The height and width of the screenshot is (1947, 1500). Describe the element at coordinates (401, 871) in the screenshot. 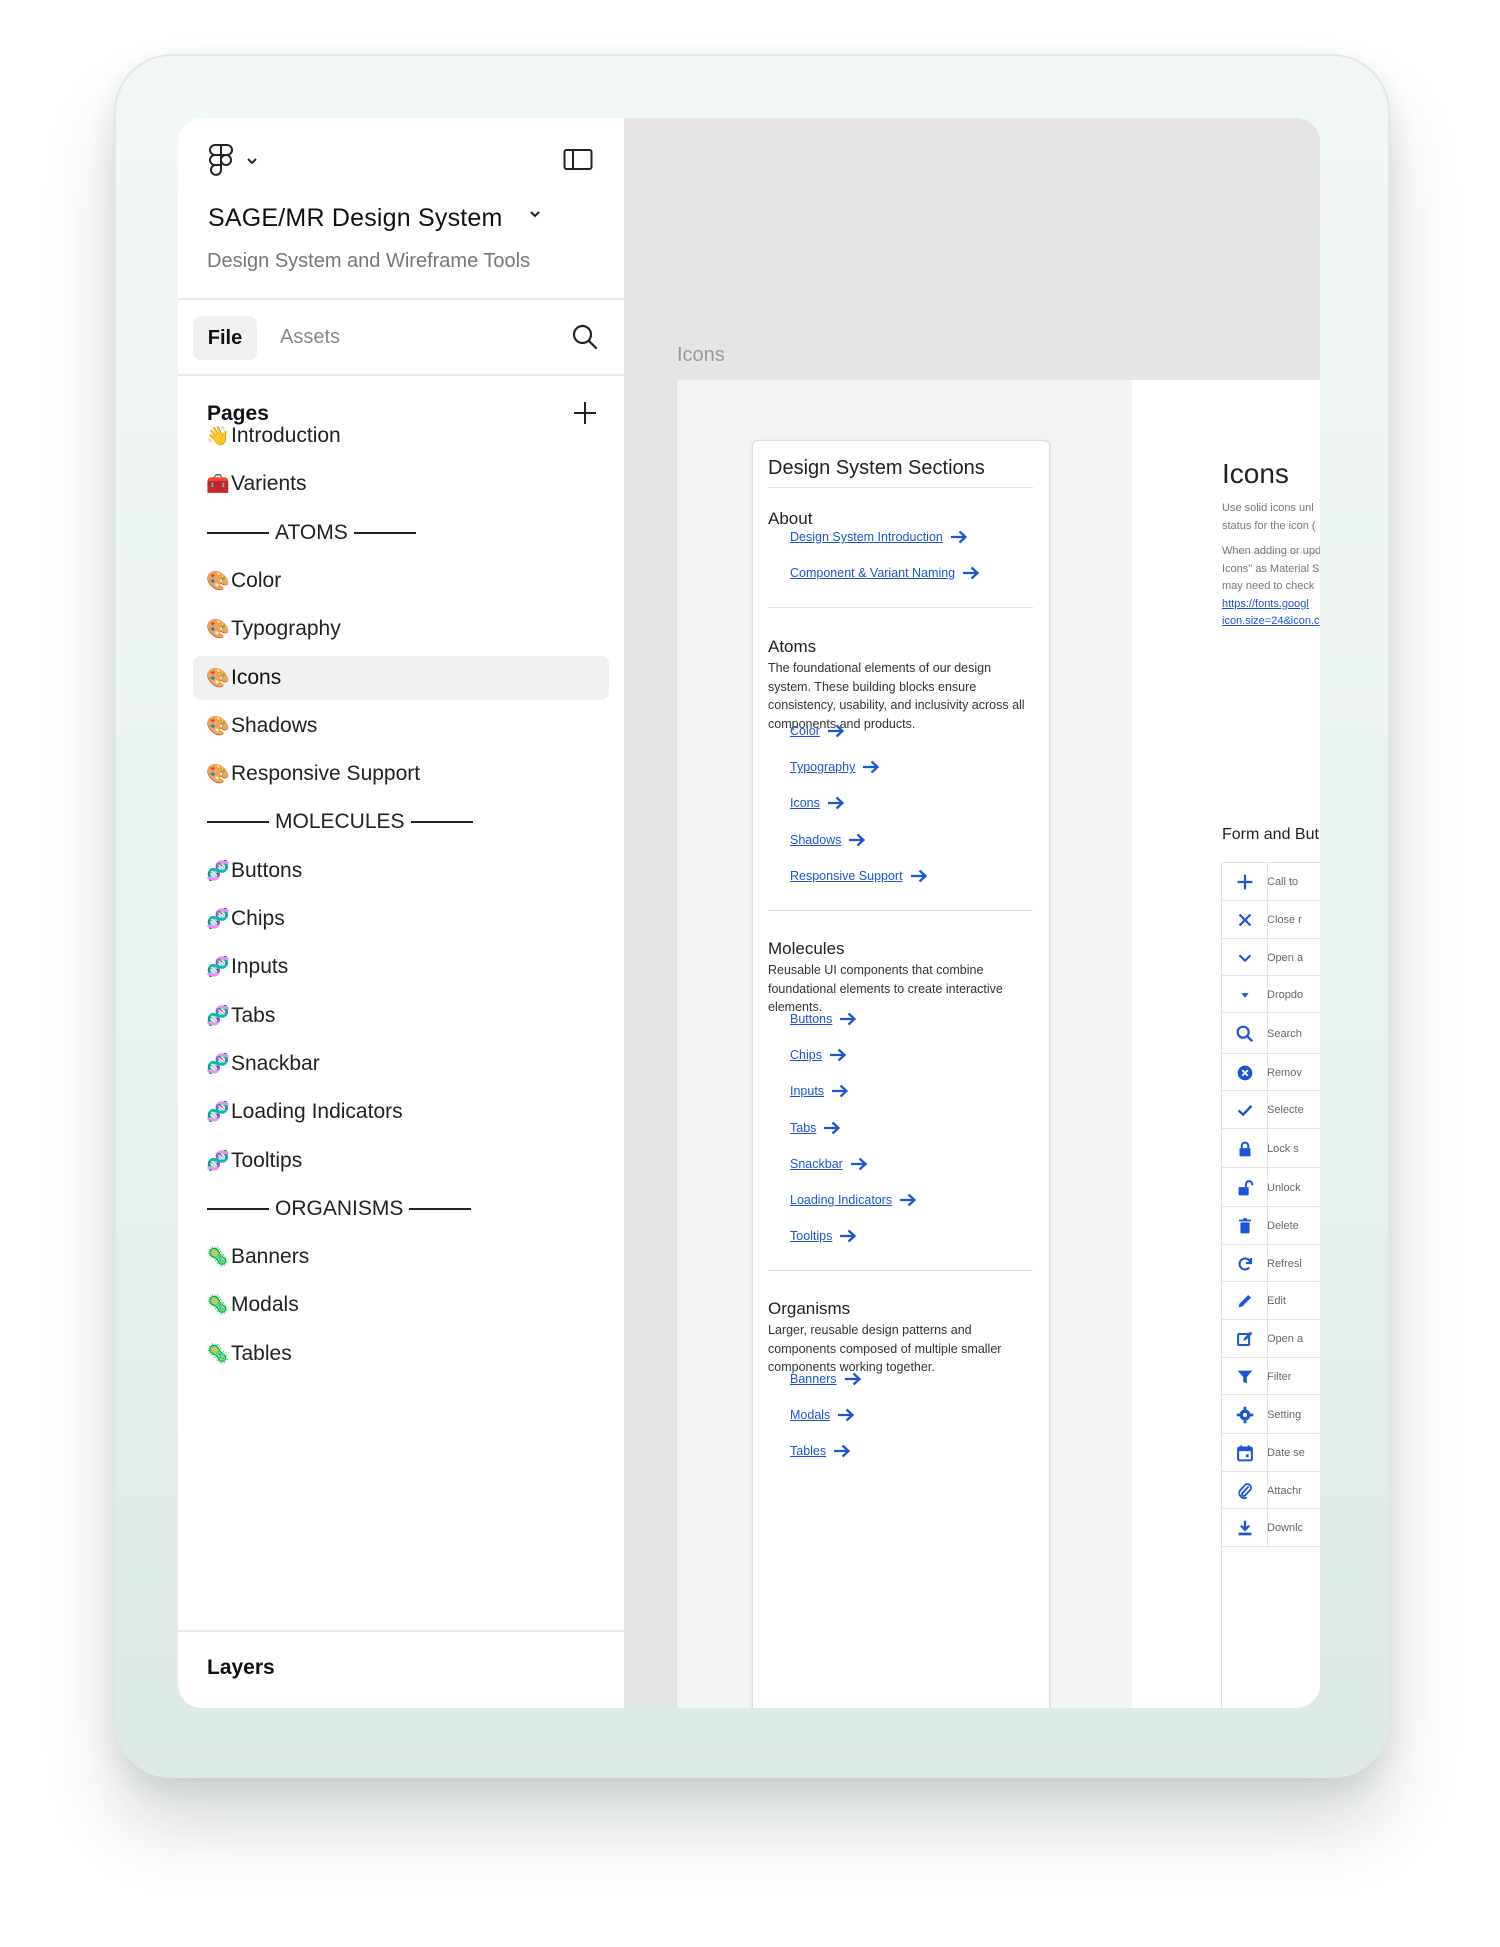

I see `page-item: 🧬 Buttons` at that location.